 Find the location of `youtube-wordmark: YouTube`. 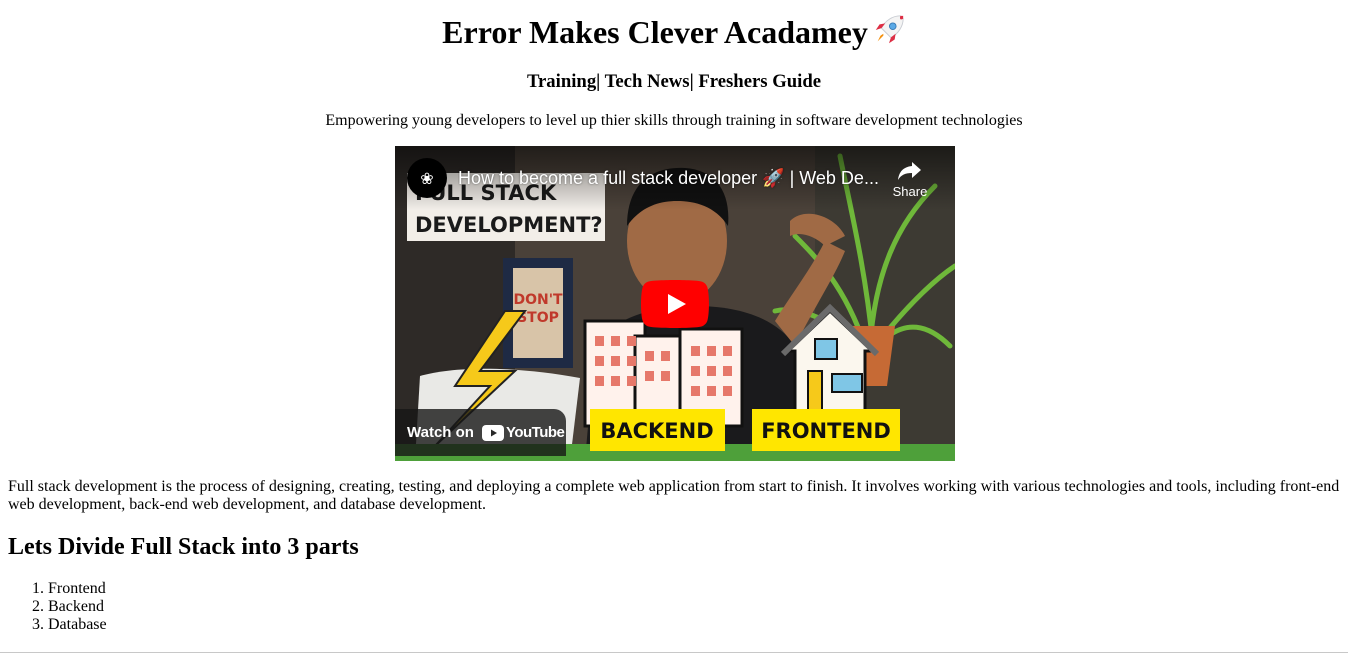

youtube-wordmark: YouTube is located at coordinates (535, 432).